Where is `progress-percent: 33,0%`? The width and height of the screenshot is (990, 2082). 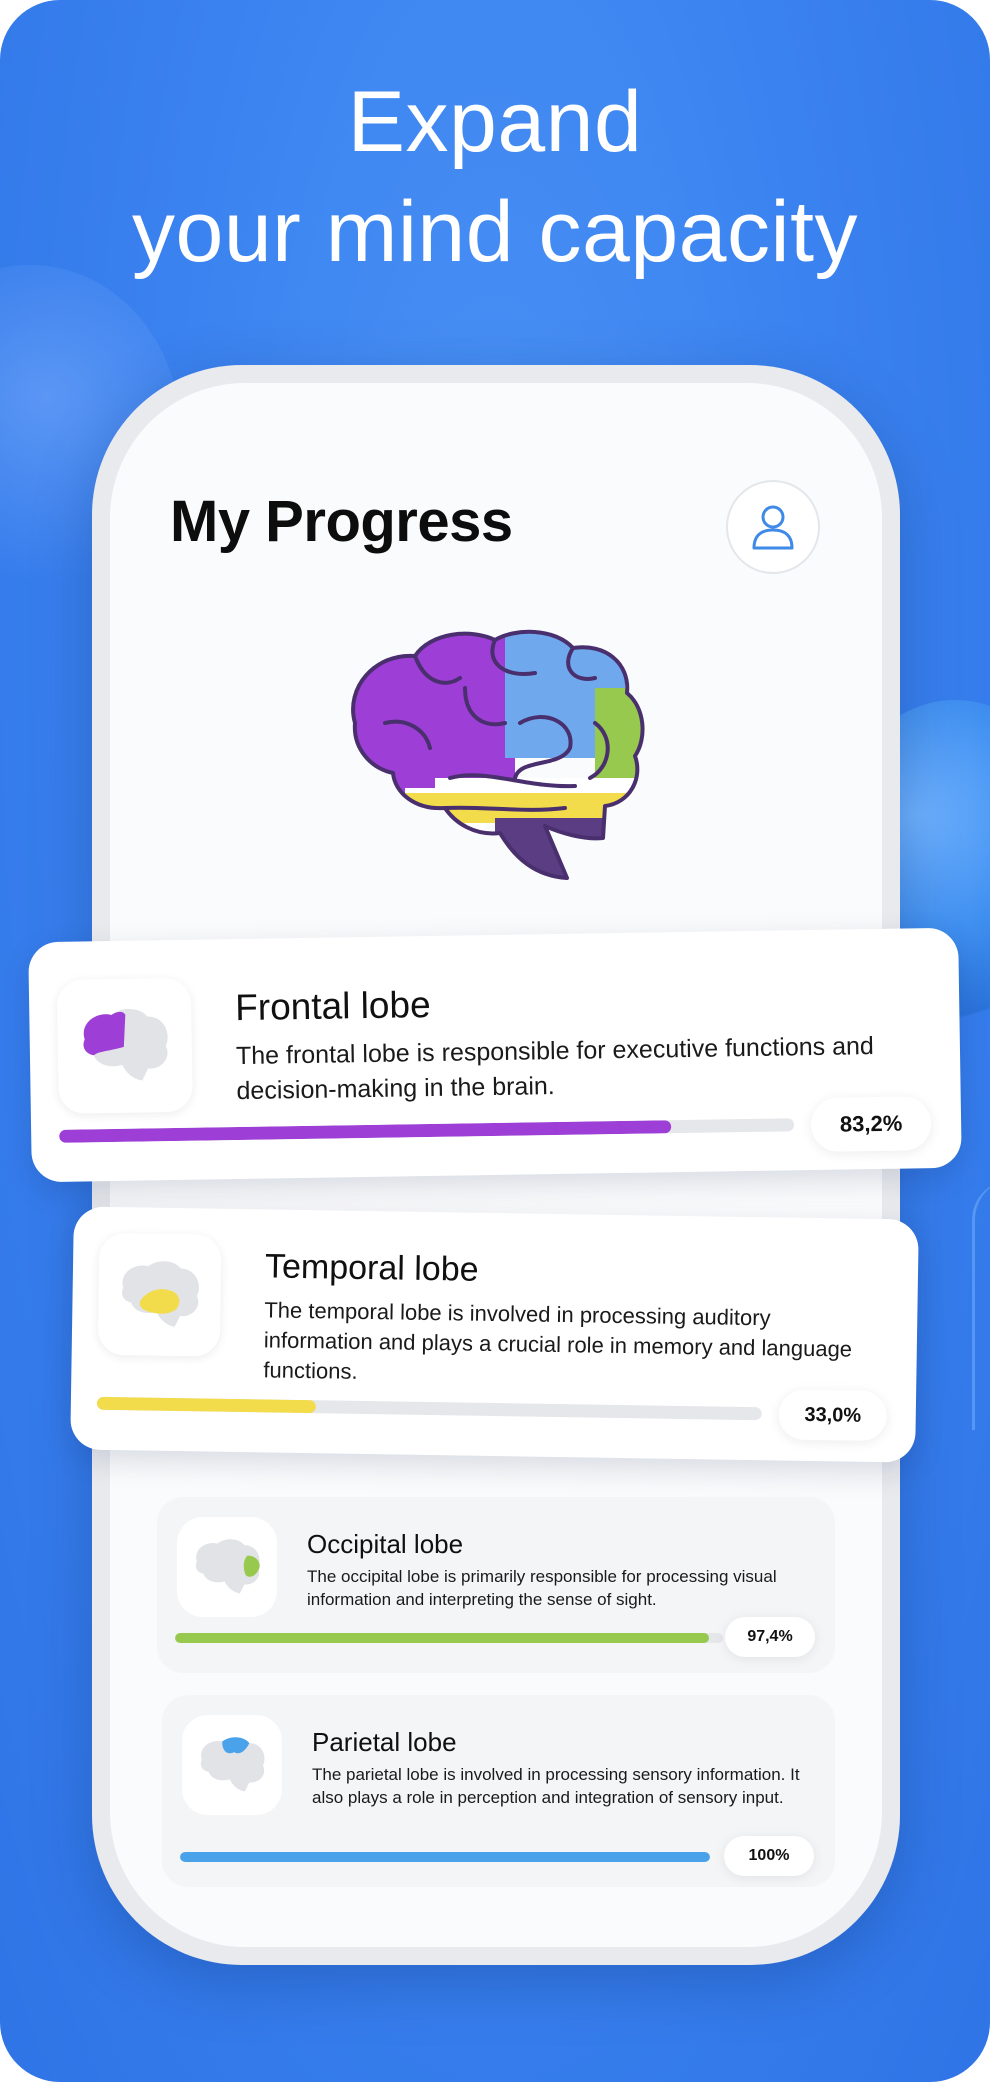 progress-percent: 33,0% is located at coordinates (833, 1415).